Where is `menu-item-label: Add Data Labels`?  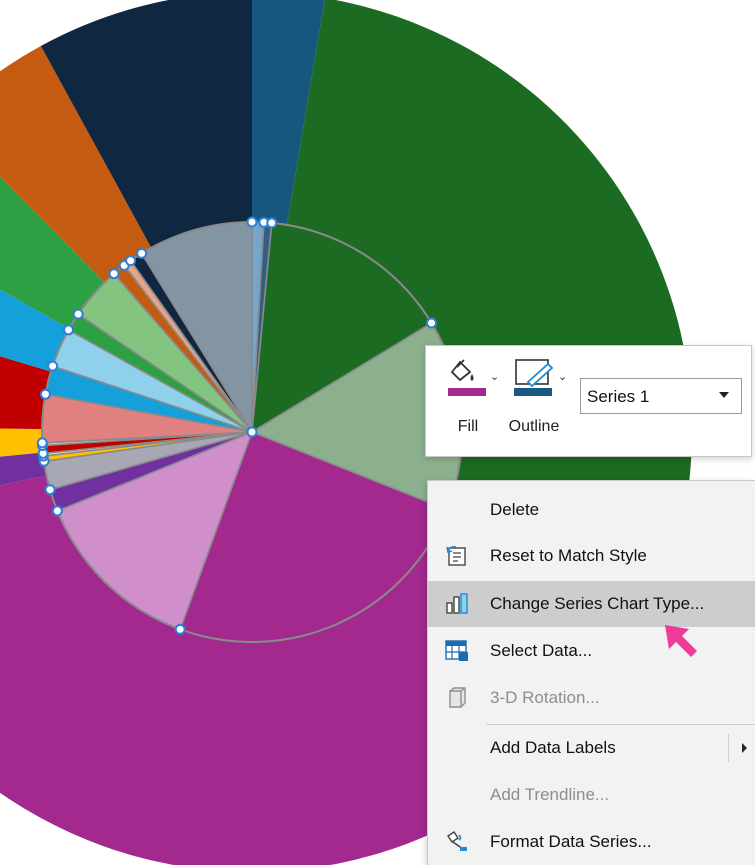
menu-item-label: Add Data Labels is located at coordinates (553, 747).